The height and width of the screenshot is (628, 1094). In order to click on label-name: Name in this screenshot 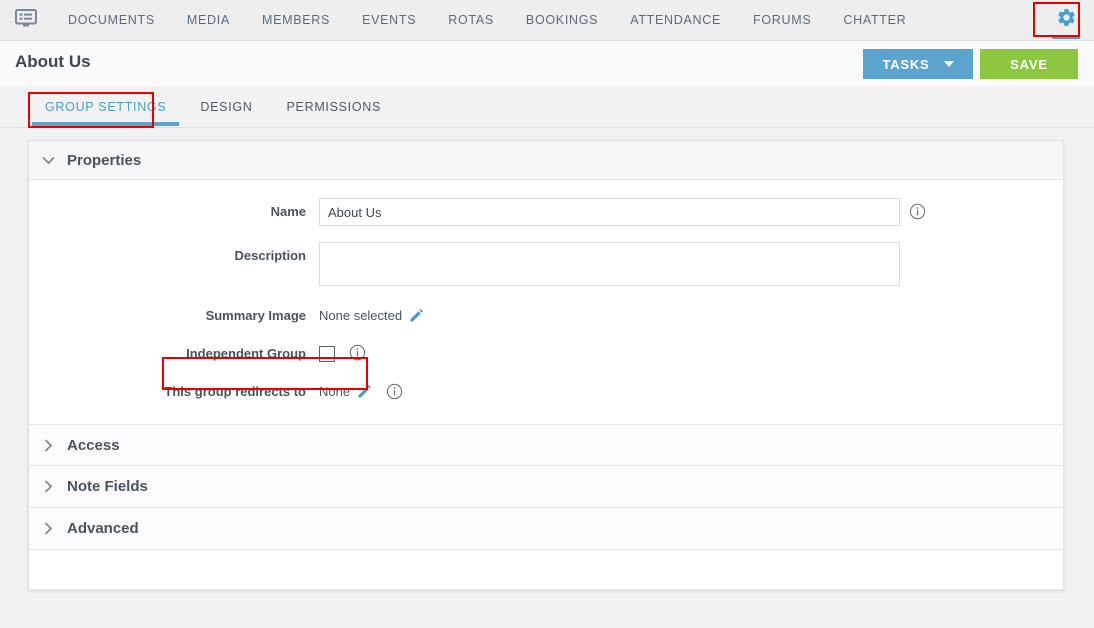, I will do `click(288, 211)`.